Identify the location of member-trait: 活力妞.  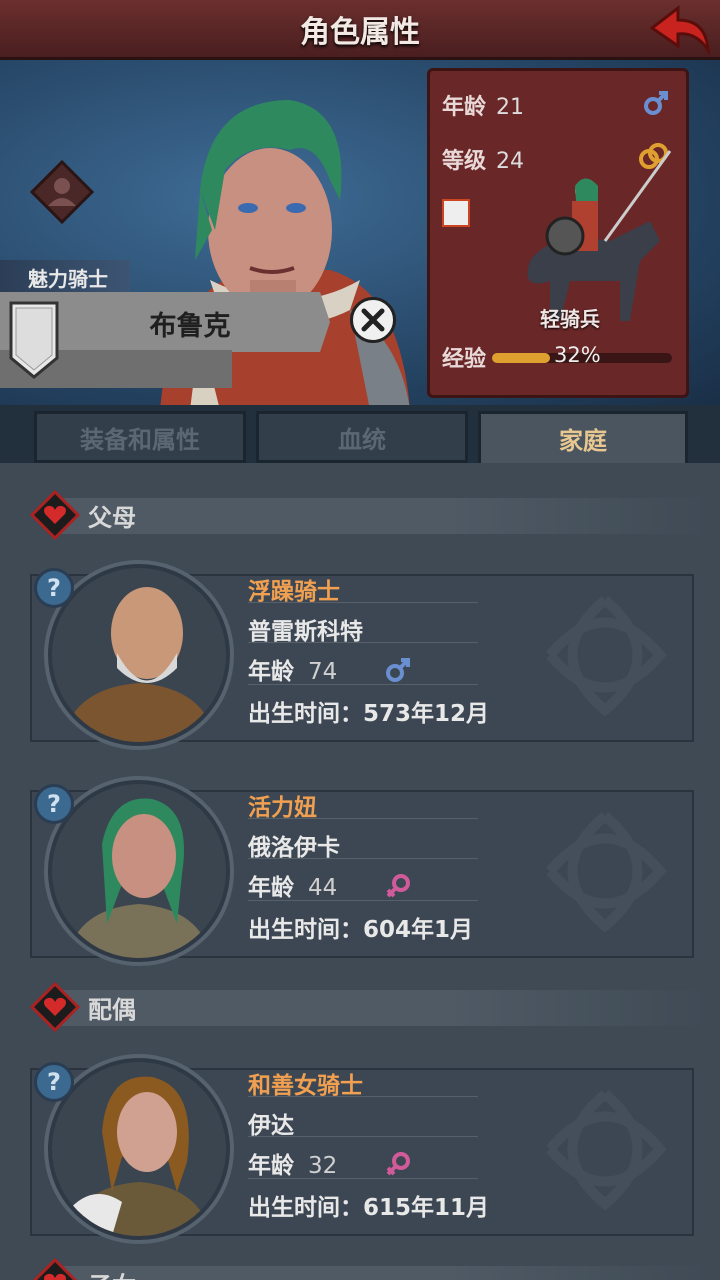
(282, 808).